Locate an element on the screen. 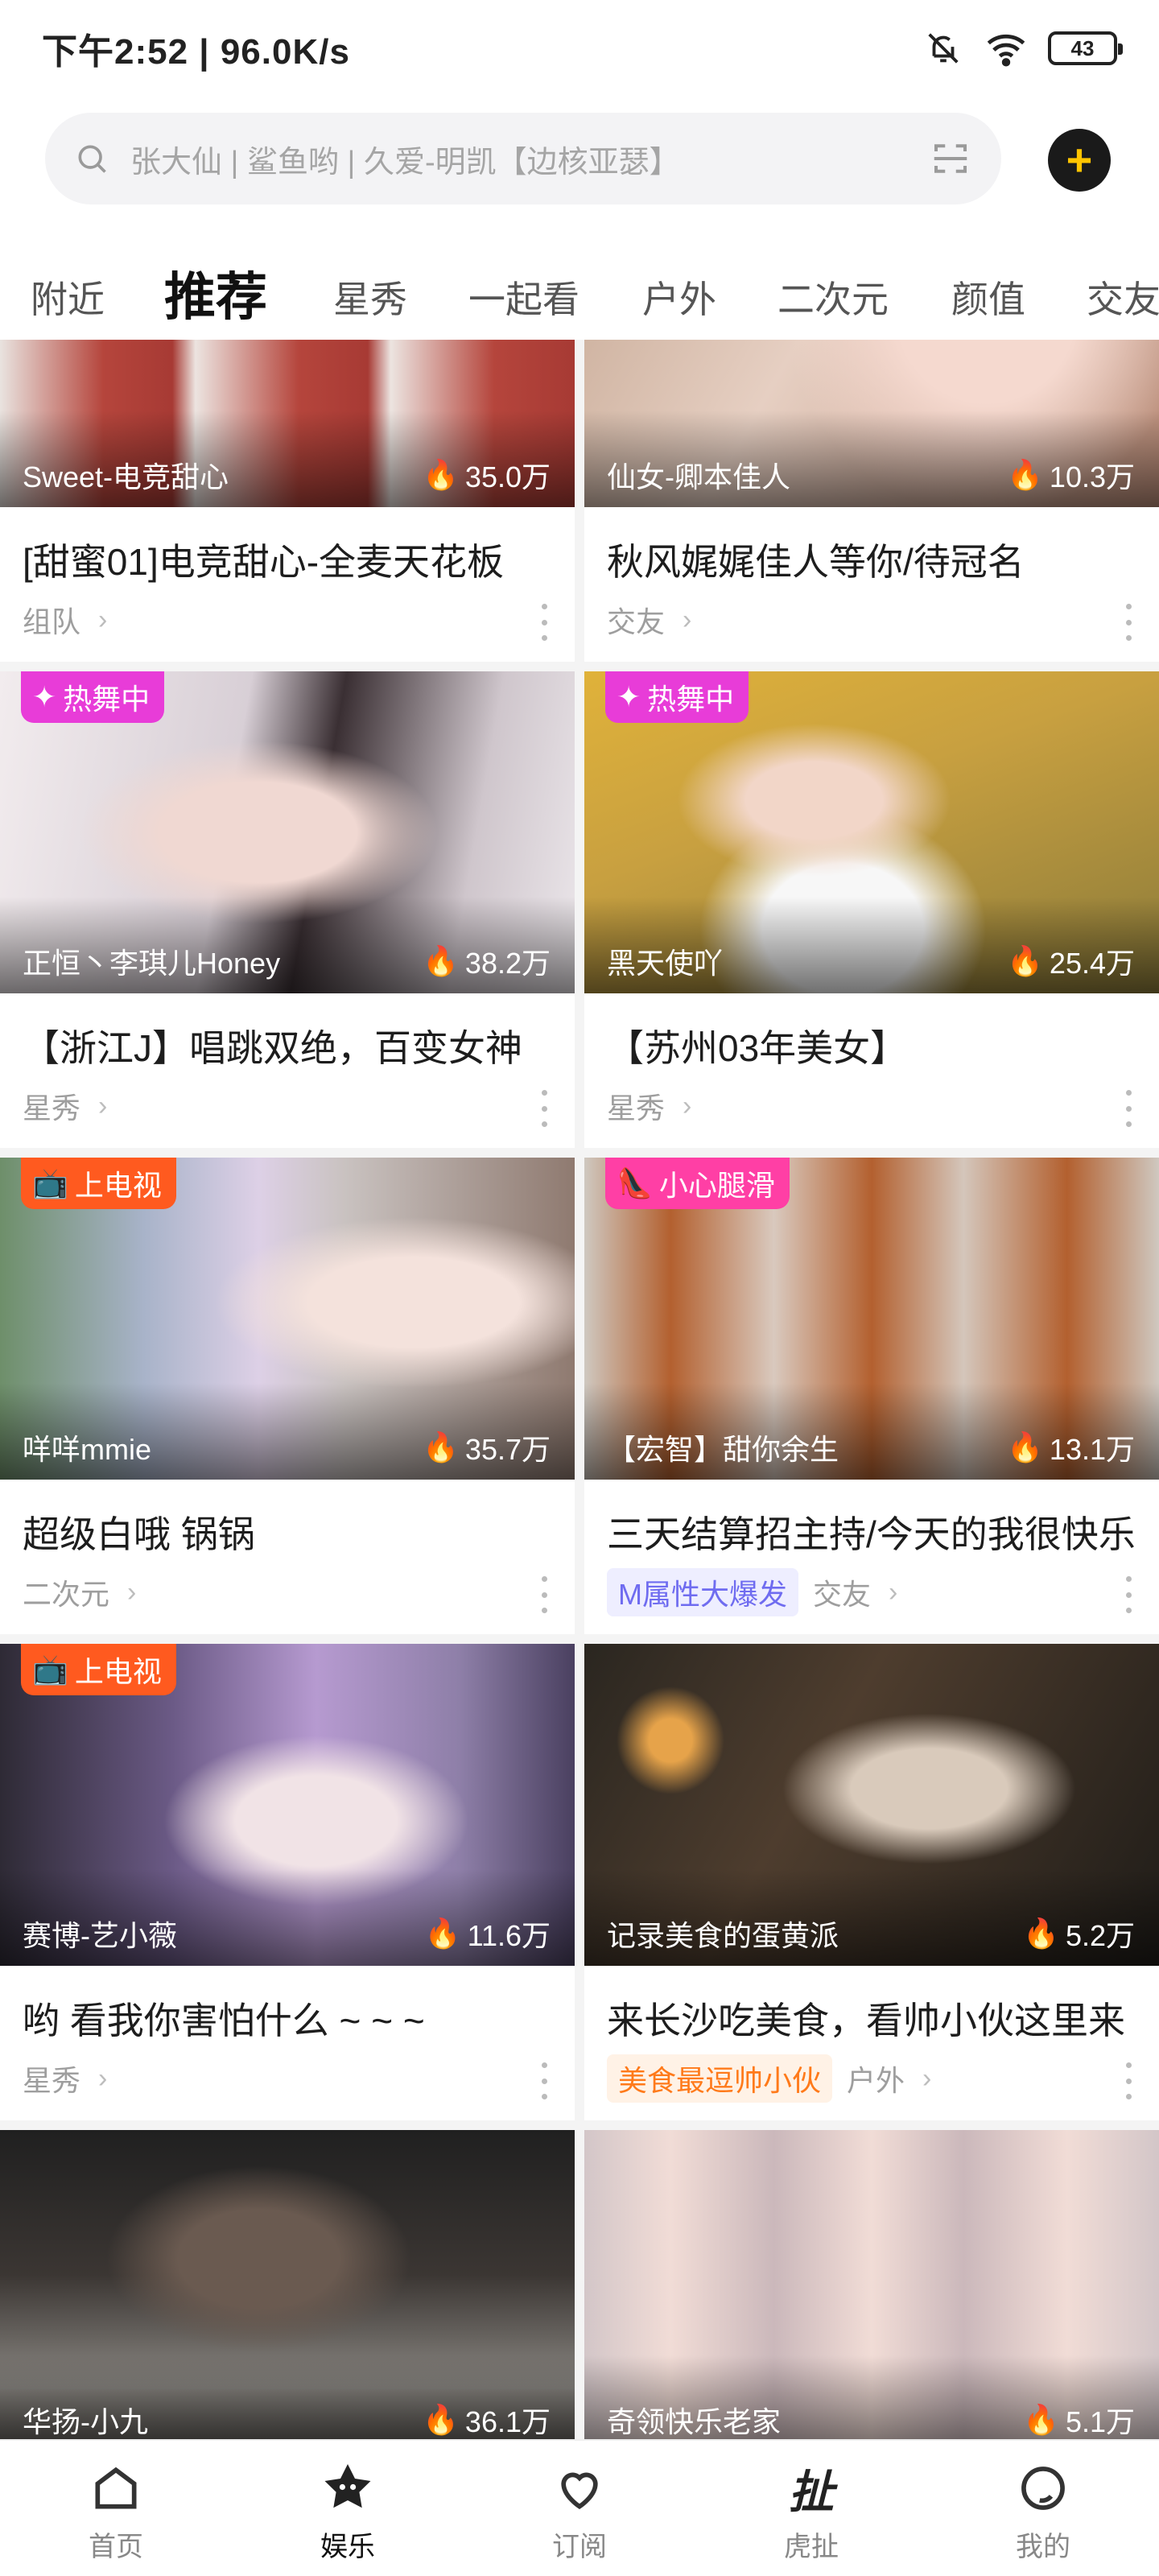 The height and width of the screenshot is (2576, 1159). nav-huche: 扯 虎扯 is located at coordinates (811, 2508).